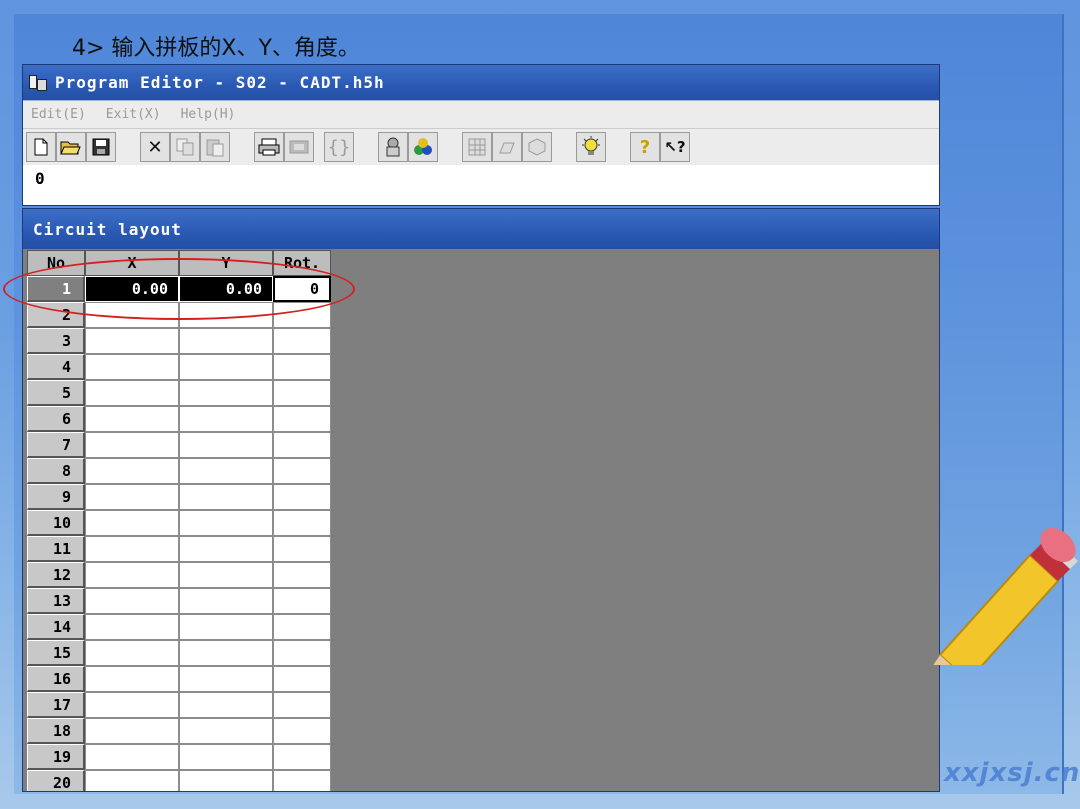  What do you see at coordinates (675, 147) in the screenshot?
I see `context-help-icon: ↖?` at bounding box center [675, 147].